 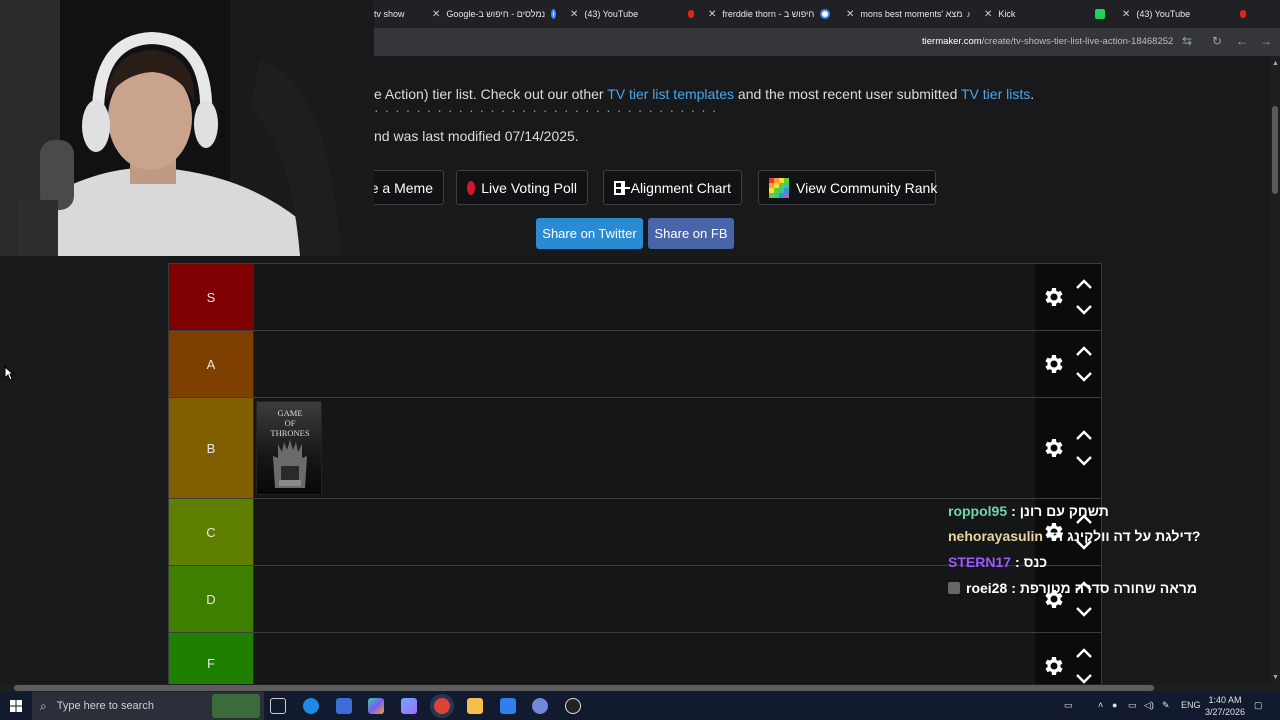 What do you see at coordinates (211, 599) in the screenshot?
I see `tier-label: D` at bounding box center [211, 599].